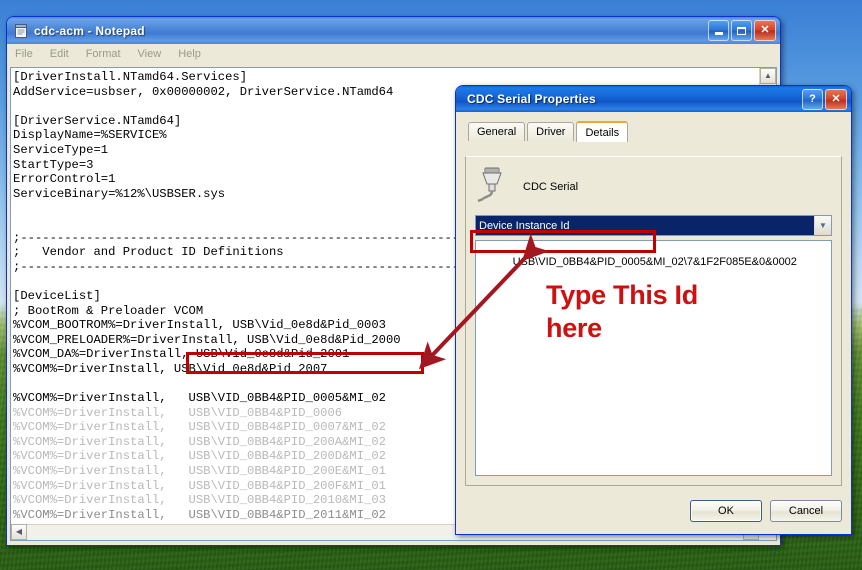 This screenshot has width=862, height=570. What do you see at coordinates (740, 262) in the screenshot?
I see `detail-value-rest: \7&1F2F085E&0&0002` at bounding box center [740, 262].